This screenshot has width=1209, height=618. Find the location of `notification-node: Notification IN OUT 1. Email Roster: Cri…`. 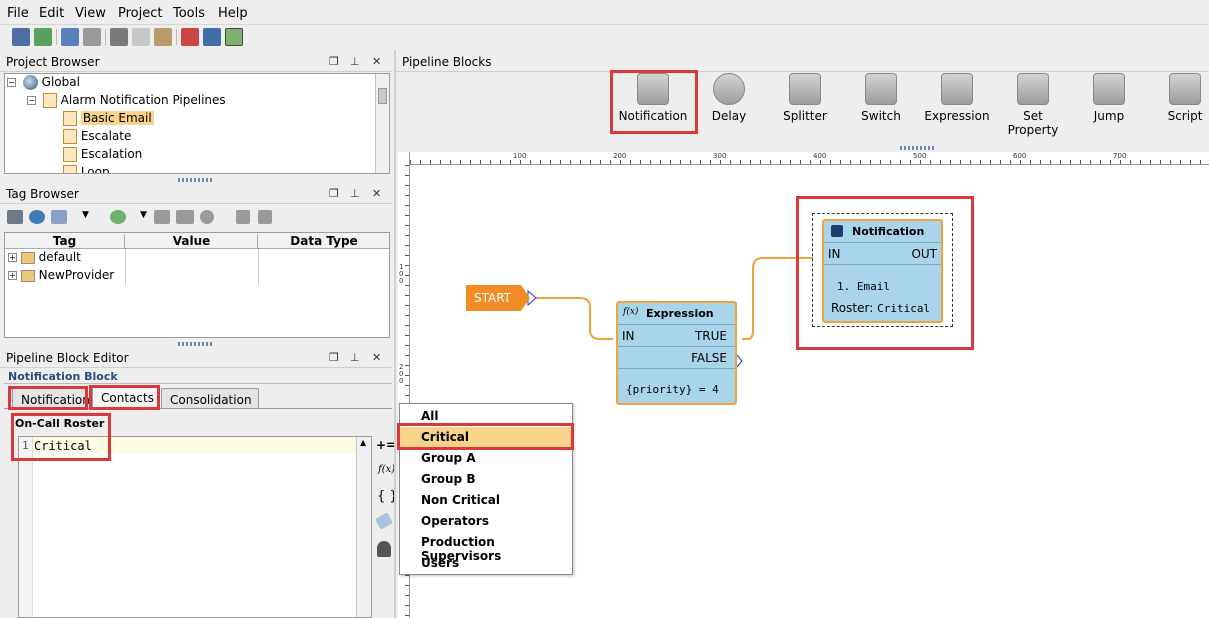

notification-node: Notification IN OUT 1. Email Roster: Cri… is located at coordinates (882, 271).